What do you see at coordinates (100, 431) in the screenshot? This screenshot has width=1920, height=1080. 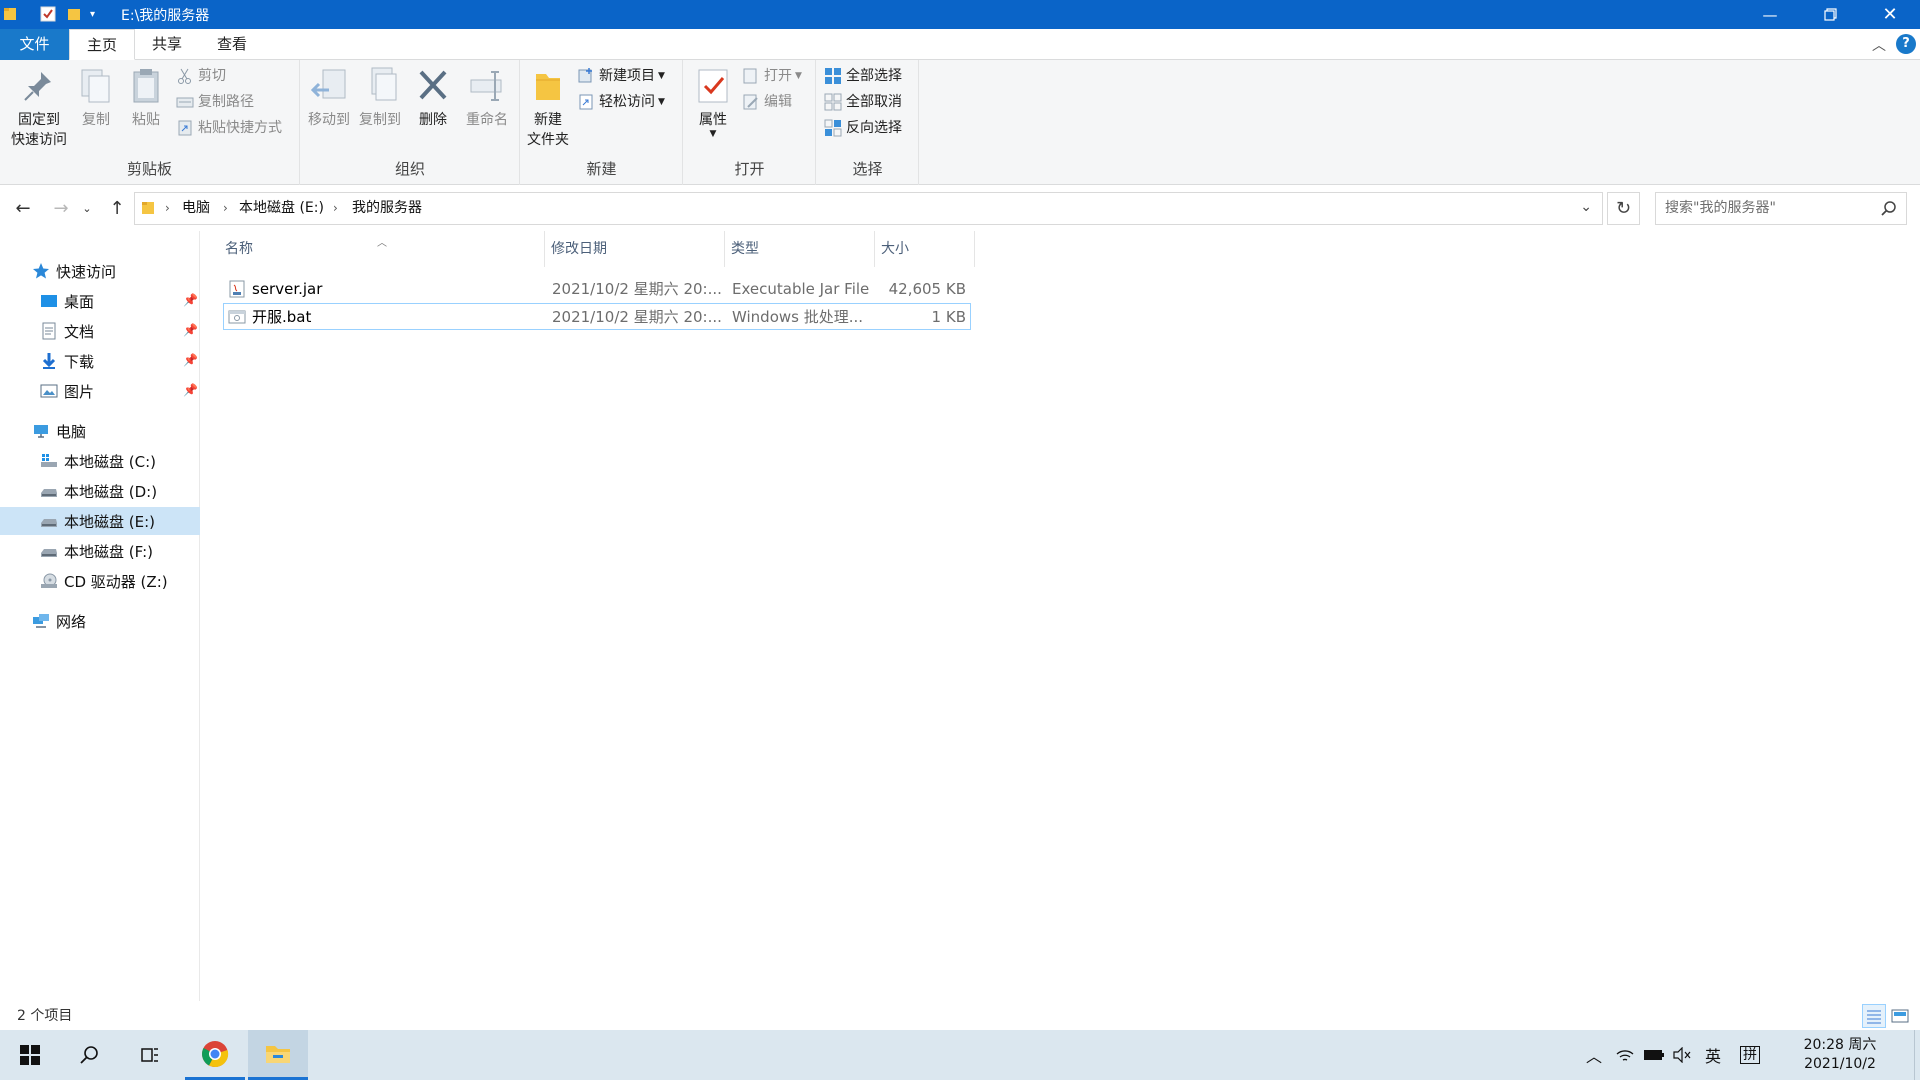 I see `nav-this-pc: 电脑` at bounding box center [100, 431].